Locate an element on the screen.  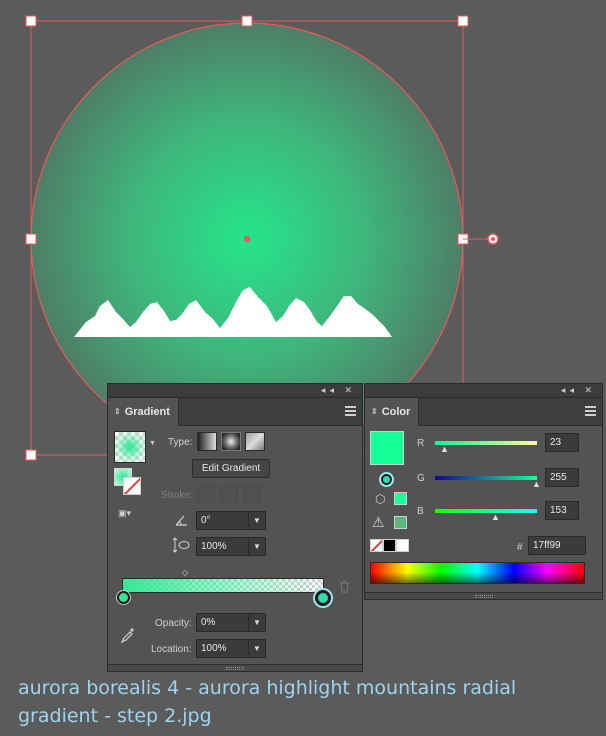
g-label: G is located at coordinates (421, 478).